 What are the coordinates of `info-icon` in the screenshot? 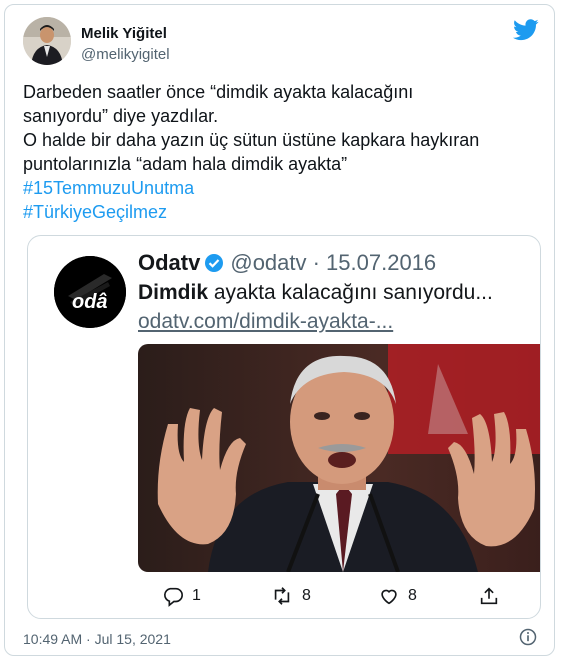 It's located at (528, 637).